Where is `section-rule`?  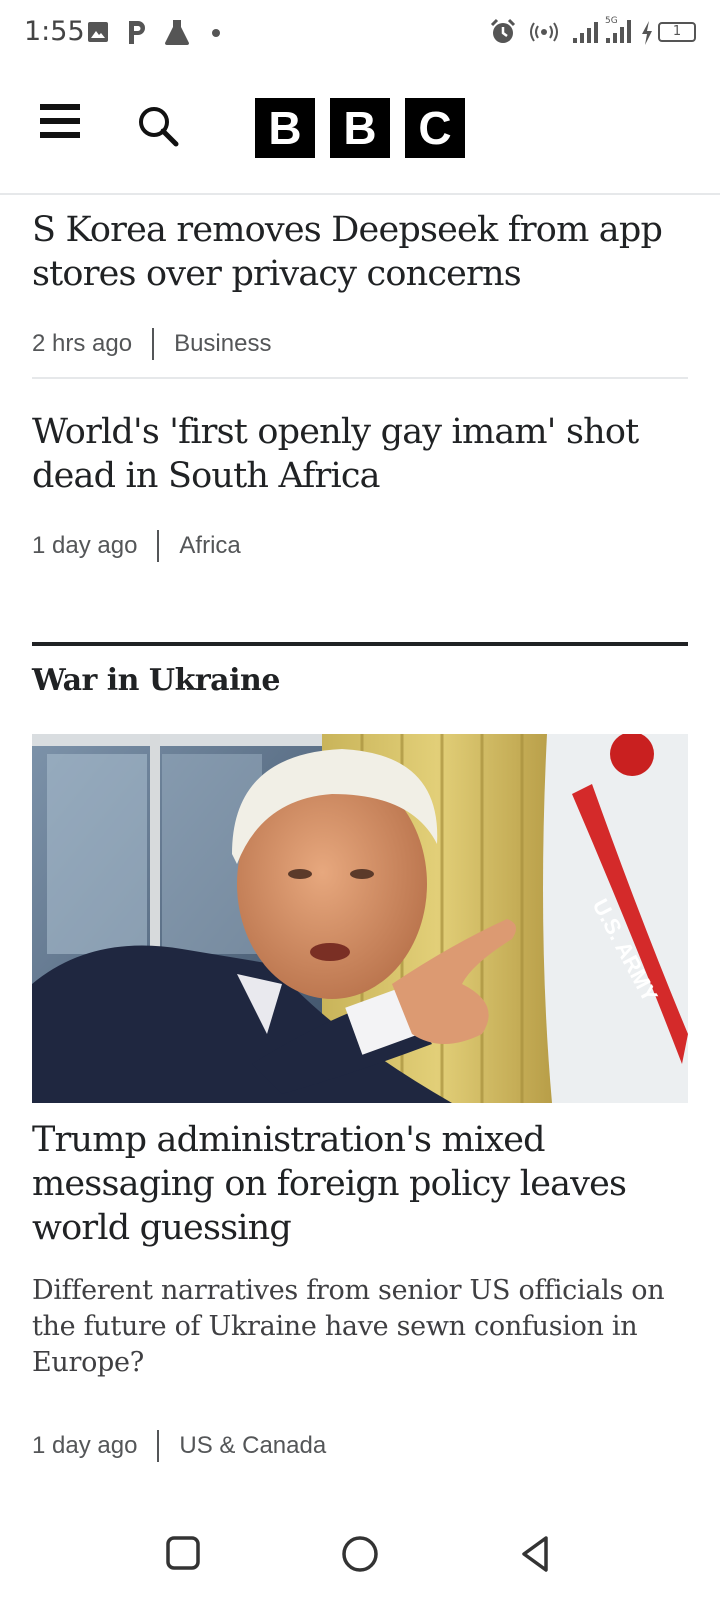
section-rule is located at coordinates (360, 644).